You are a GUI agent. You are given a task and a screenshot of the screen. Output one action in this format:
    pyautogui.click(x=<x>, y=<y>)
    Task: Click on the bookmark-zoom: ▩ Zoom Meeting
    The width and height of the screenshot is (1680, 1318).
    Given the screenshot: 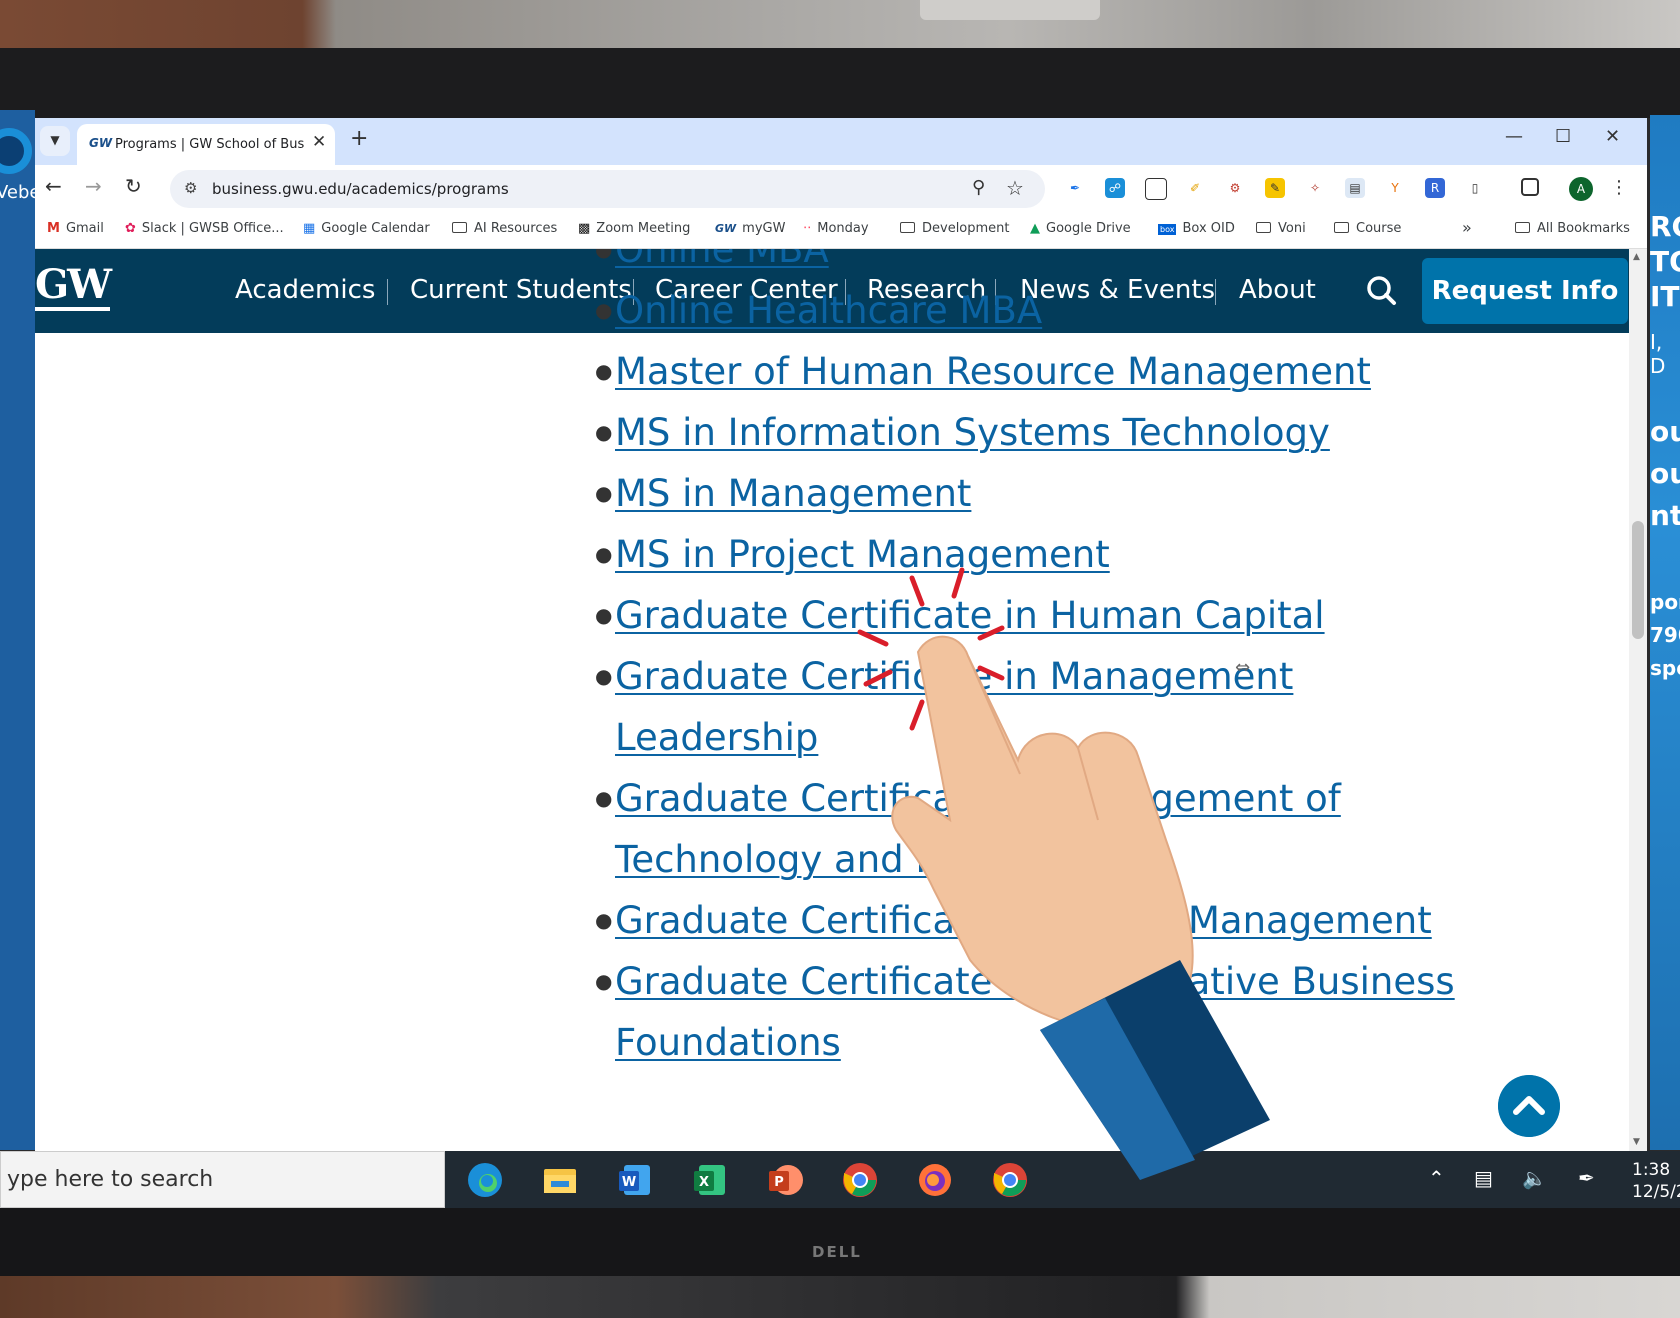 What is the action you would take?
    pyautogui.click(x=634, y=228)
    